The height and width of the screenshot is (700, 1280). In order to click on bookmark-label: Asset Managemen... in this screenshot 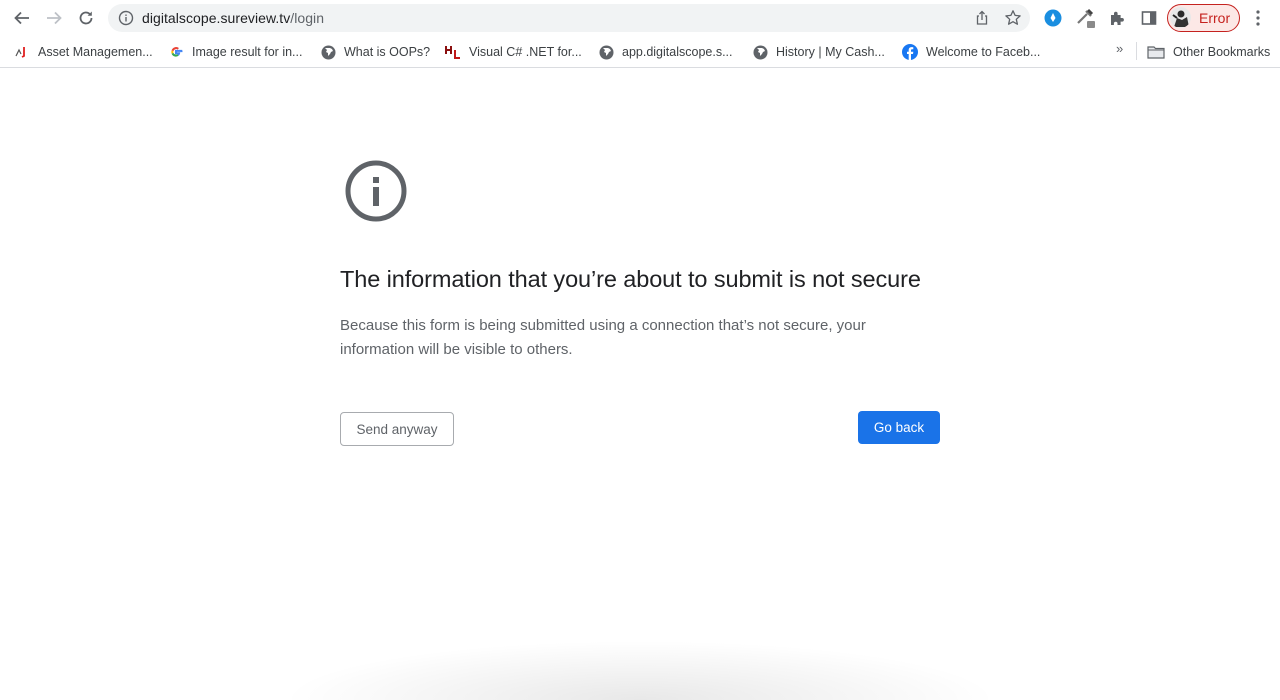, I will do `click(95, 52)`.